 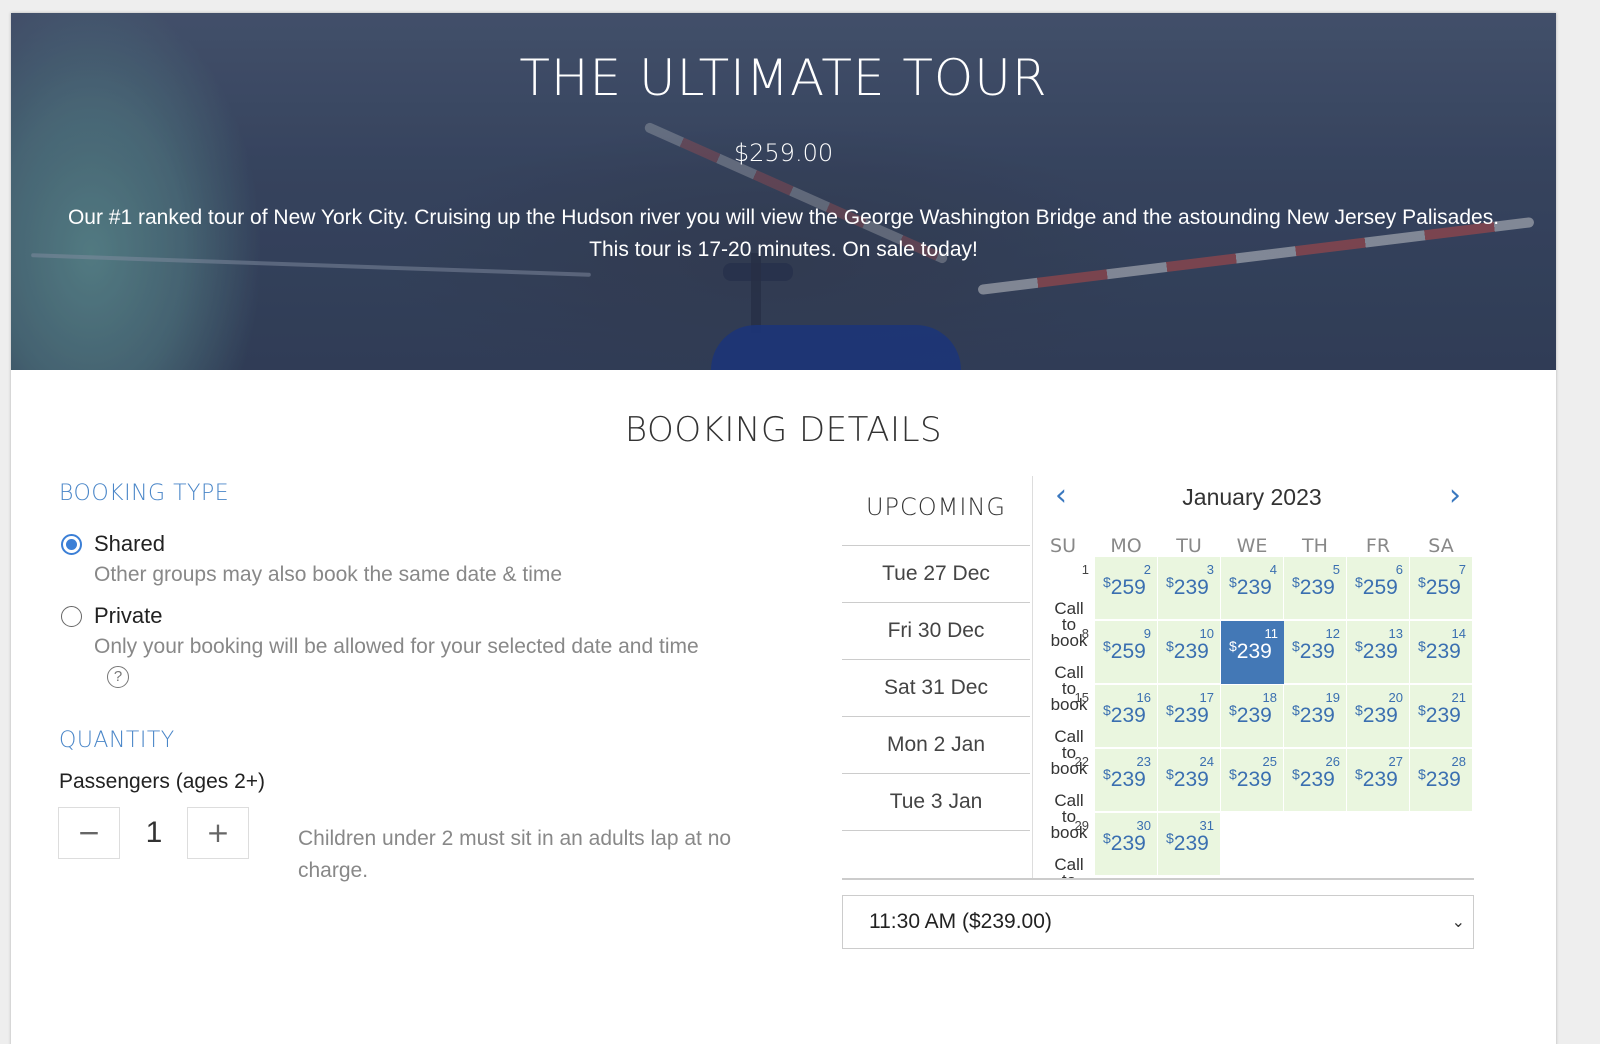 I want to click on upcoming-date: Fri 30 Dec, so click(x=936, y=630).